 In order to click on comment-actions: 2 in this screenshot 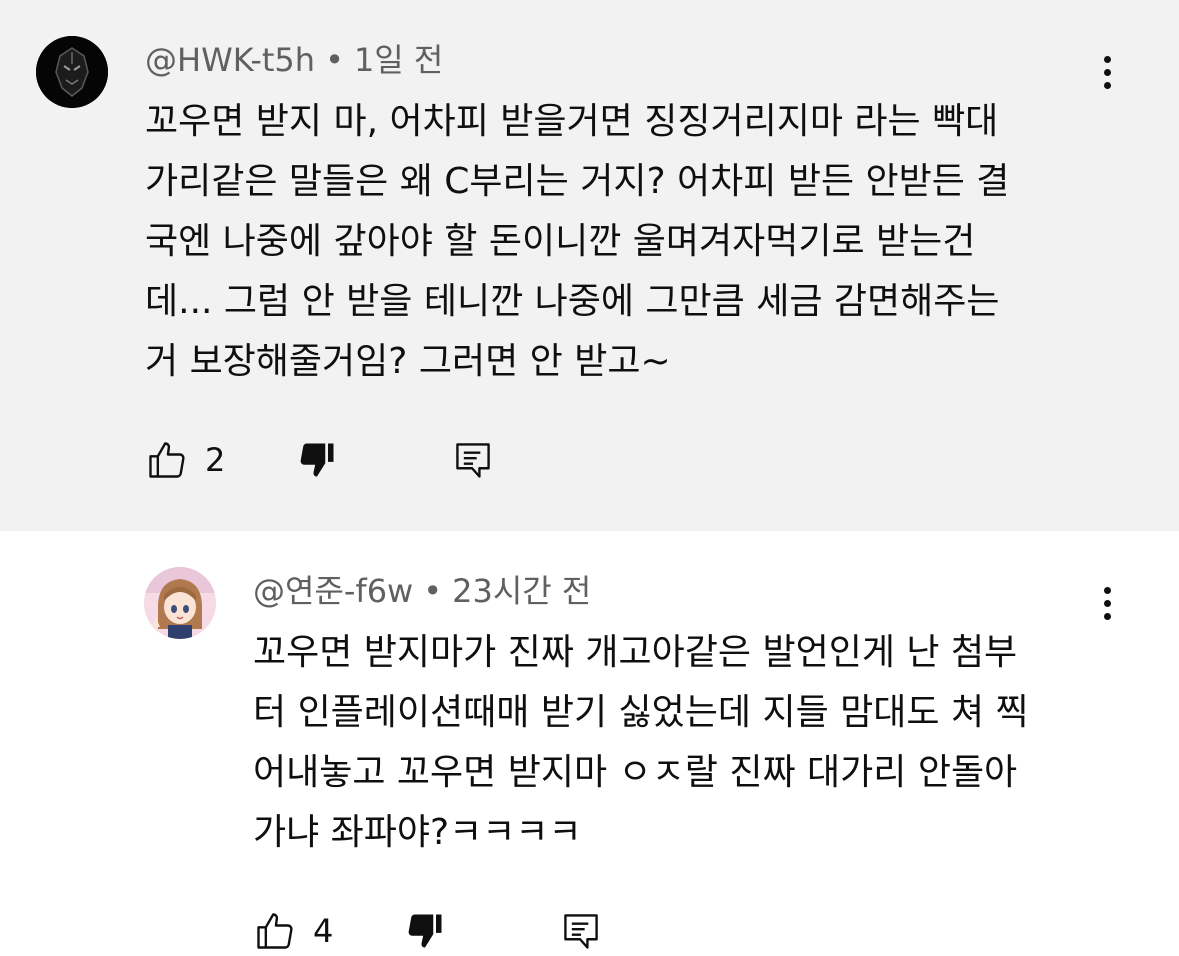, I will do `click(320, 460)`.